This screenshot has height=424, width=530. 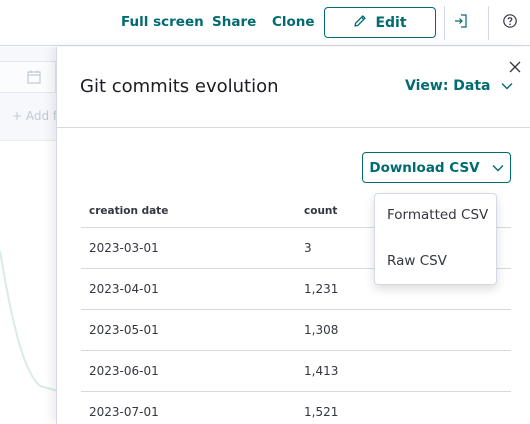 What do you see at coordinates (515, 67) in the screenshot?
I see `close-icon` at bounding box center [515, 67].